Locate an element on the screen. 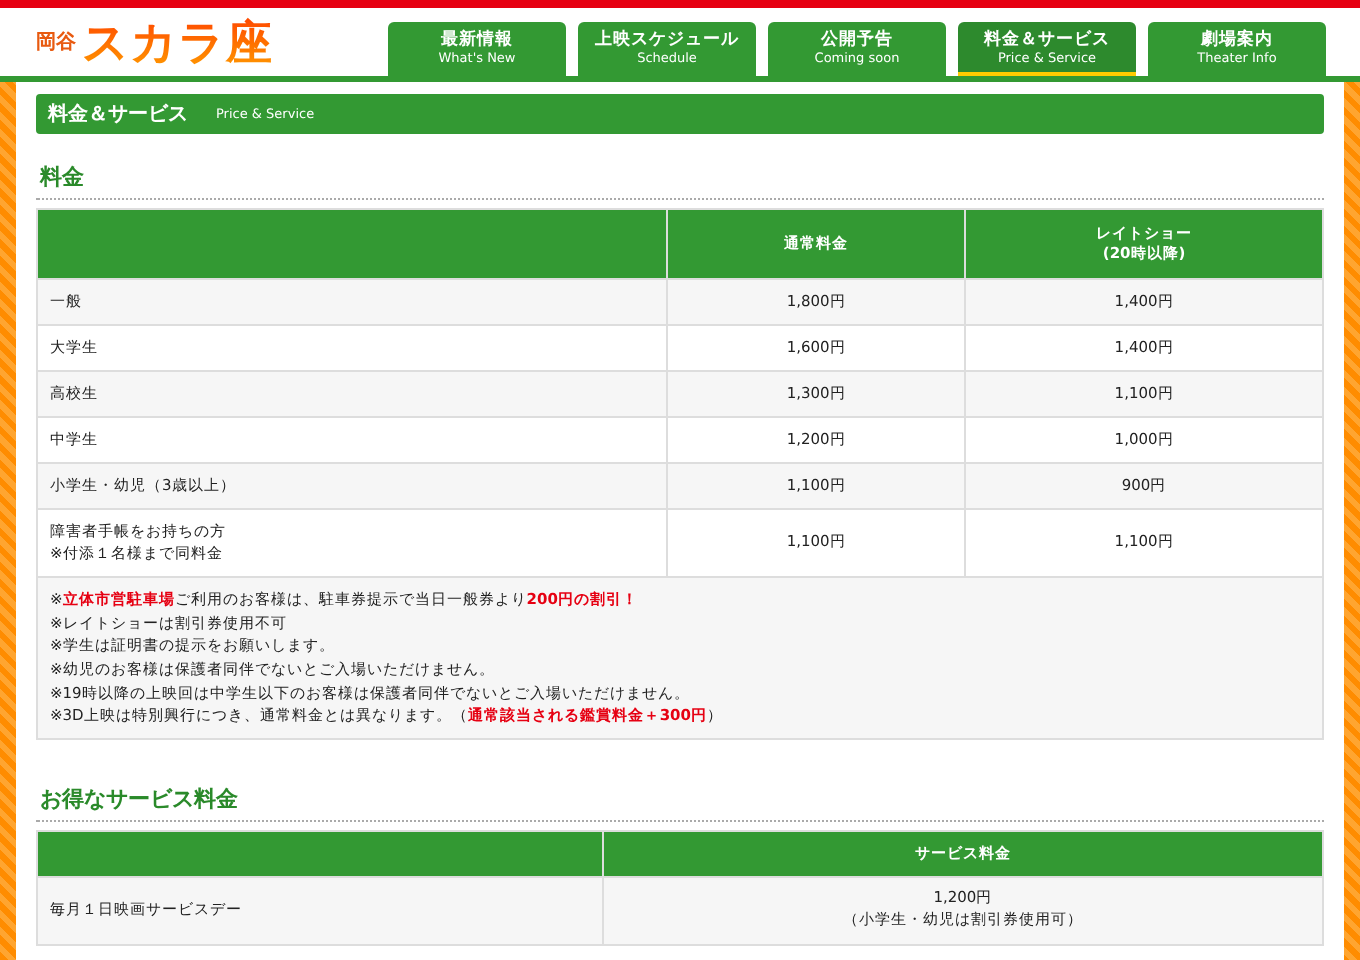  logo-subtext: 岡谷 is located at coordinates (56, 42).